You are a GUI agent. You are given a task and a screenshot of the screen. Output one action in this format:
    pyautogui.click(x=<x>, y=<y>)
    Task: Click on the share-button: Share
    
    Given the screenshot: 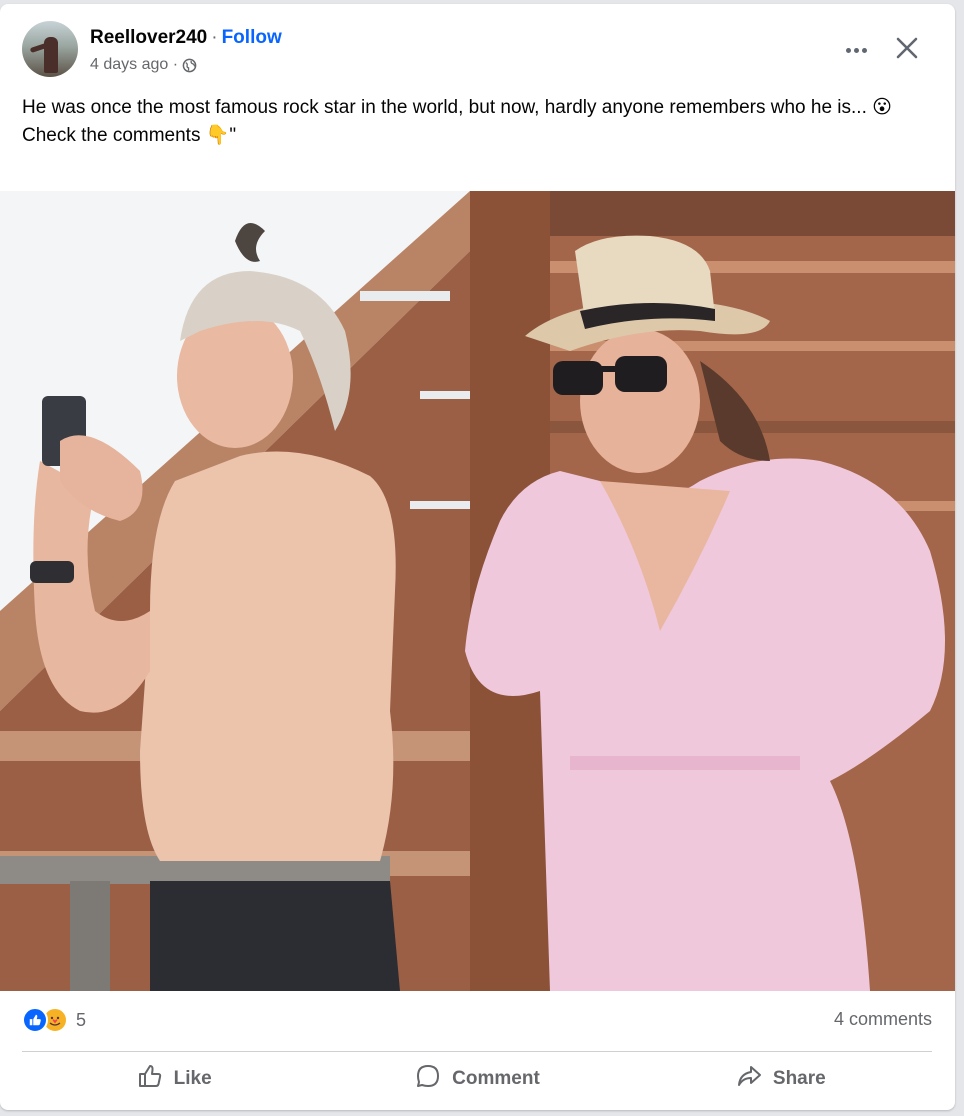 What is the action you would take?
    pyautogui.click(x=780, y=1079)
    